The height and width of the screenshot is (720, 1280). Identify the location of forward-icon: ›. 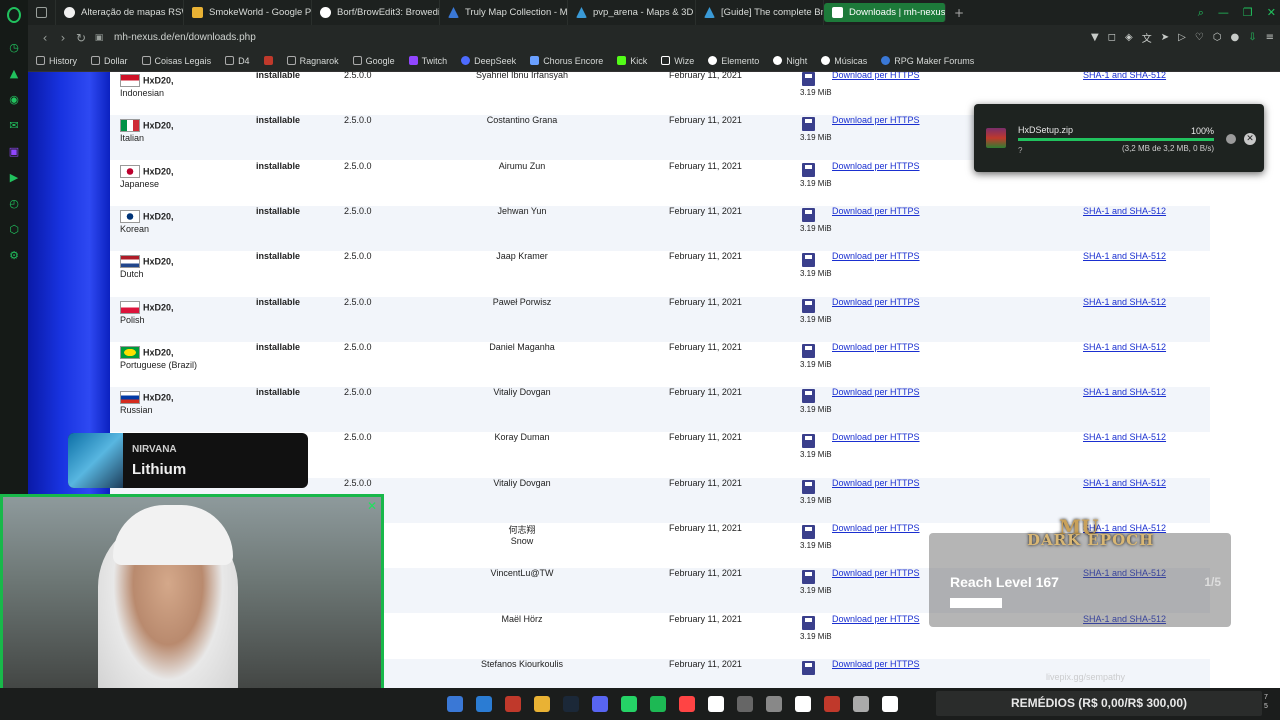
(63, 38).